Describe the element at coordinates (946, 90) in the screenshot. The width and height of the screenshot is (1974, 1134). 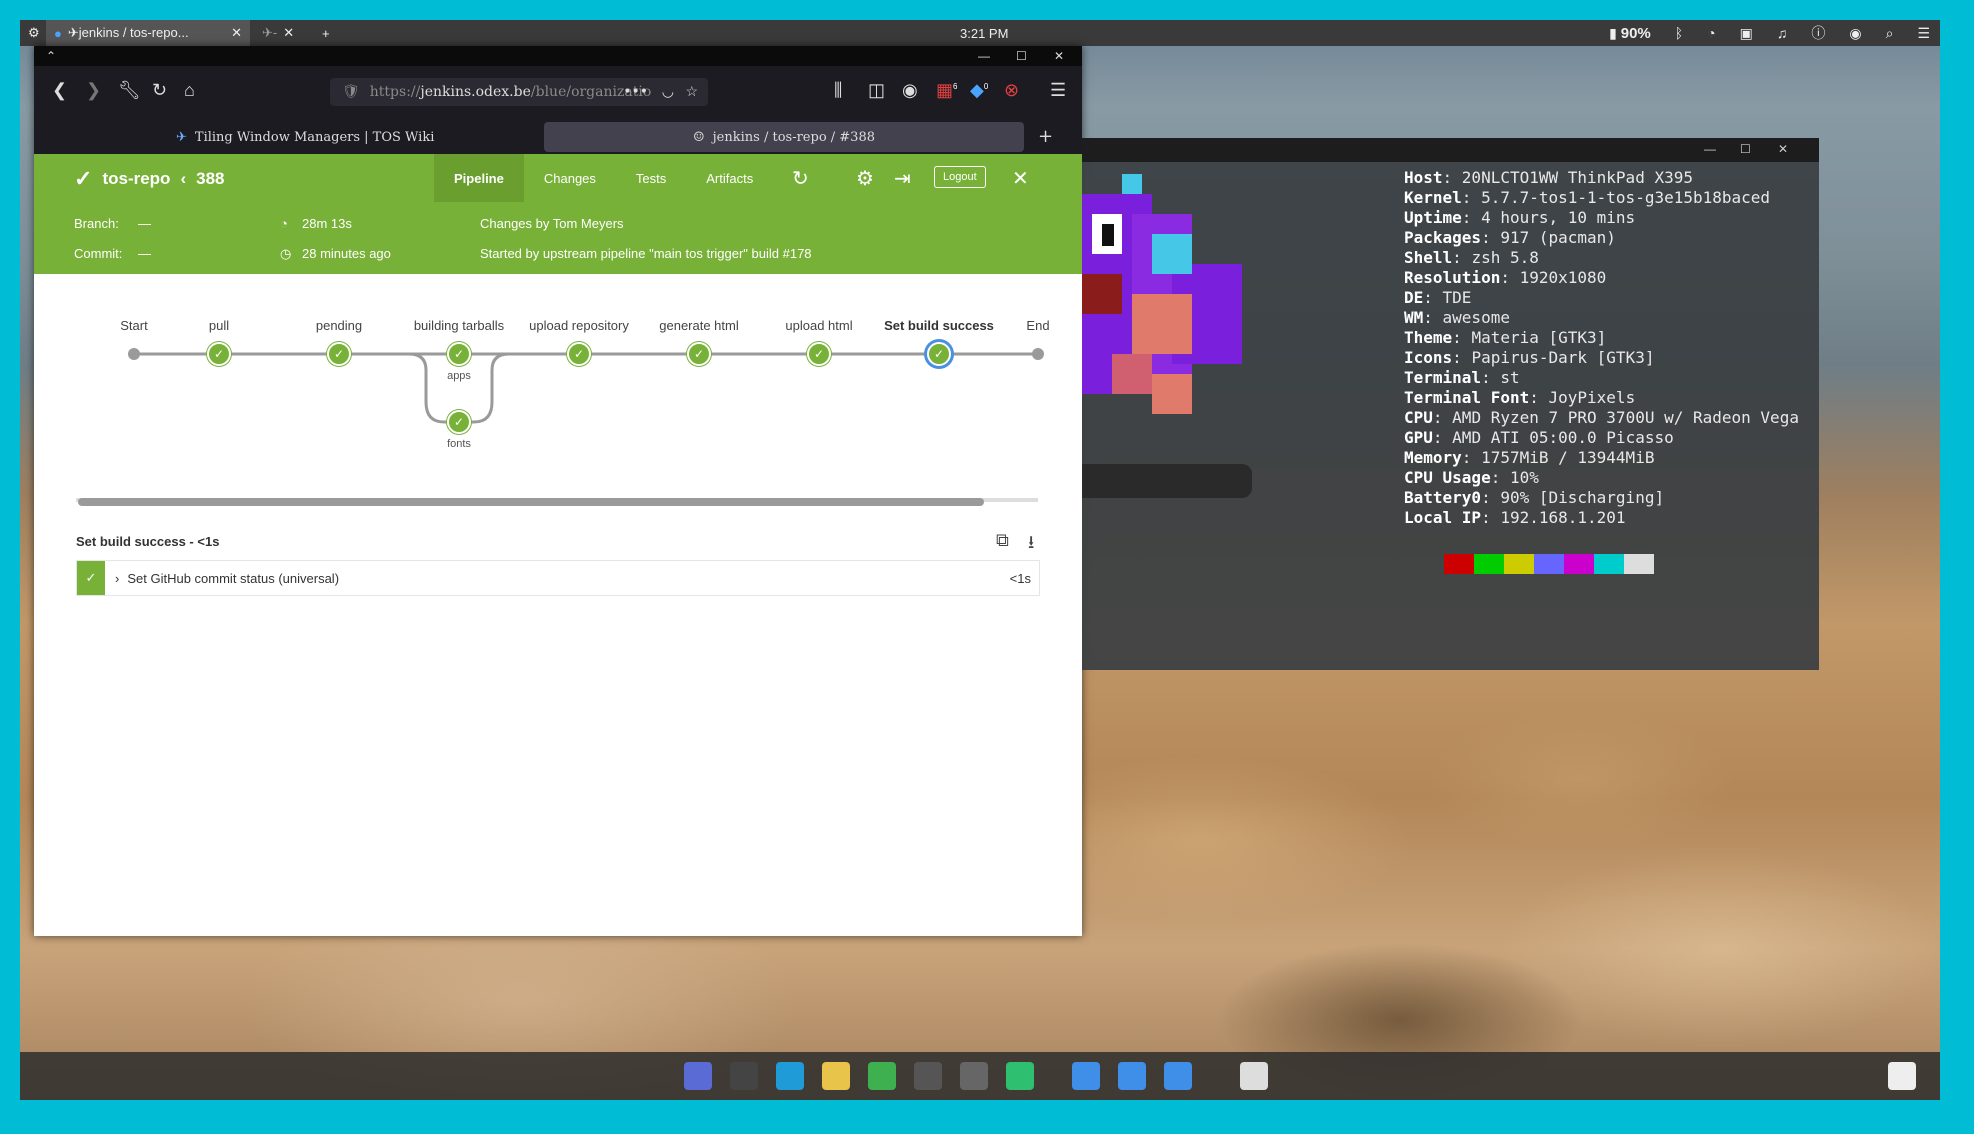
I see `extension-red-icon: ▦6` at that location.